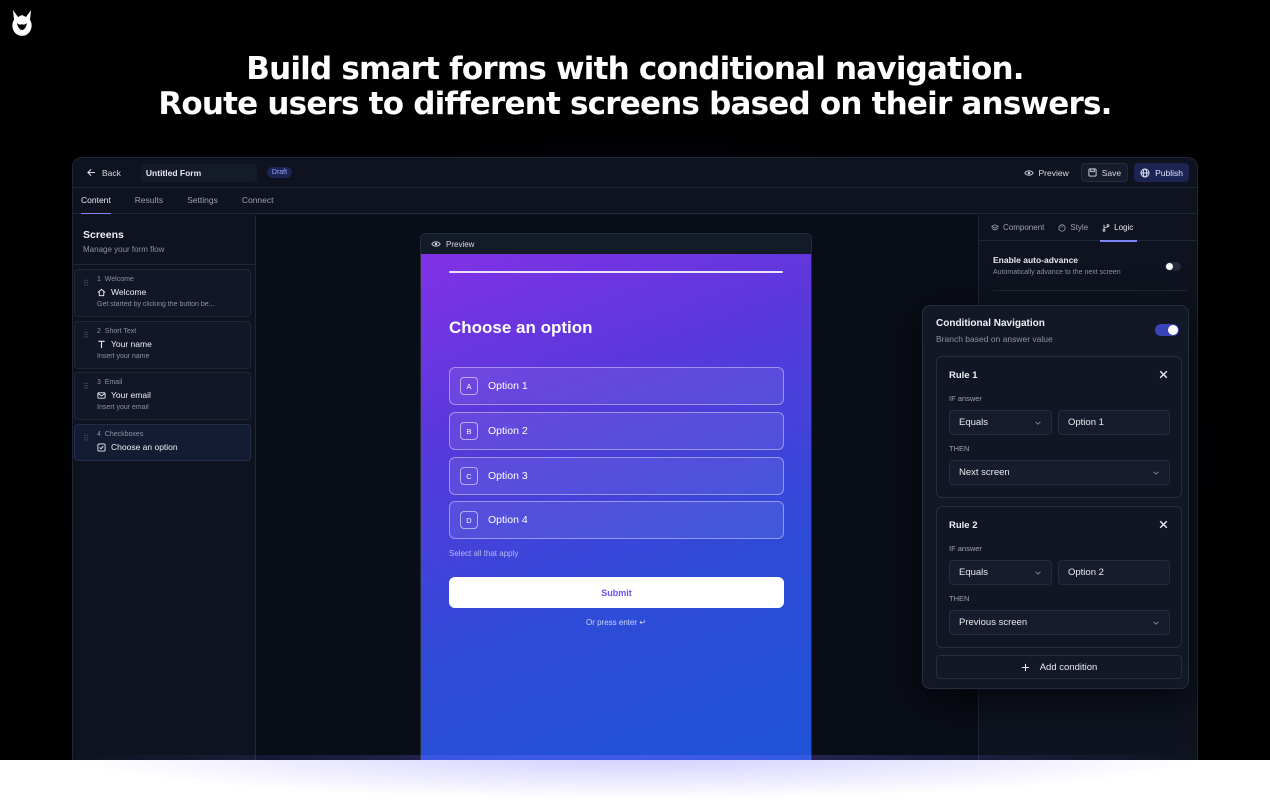 This screenshot has width=1270, height=806. What do you see at coordinates (1073, 228) in the screenshot?
I see `tab-style: Style` at bounding box center [1073, 228].